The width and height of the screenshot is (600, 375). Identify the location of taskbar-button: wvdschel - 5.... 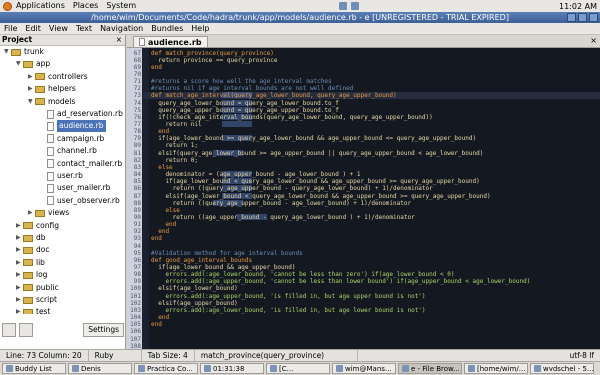
(562, 368).